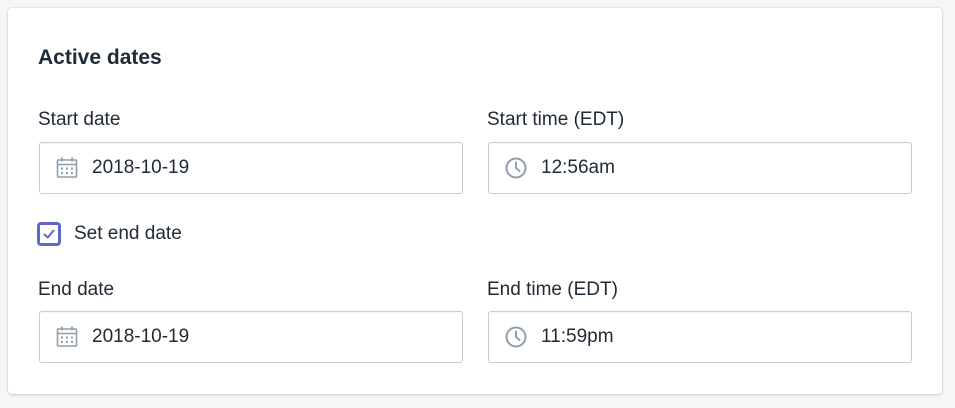 This screenshot has width=955, height=408. Describe the element at coordinates (700, 337) in the screenshot. I see `end-time-input: 11:59pm` at that location.